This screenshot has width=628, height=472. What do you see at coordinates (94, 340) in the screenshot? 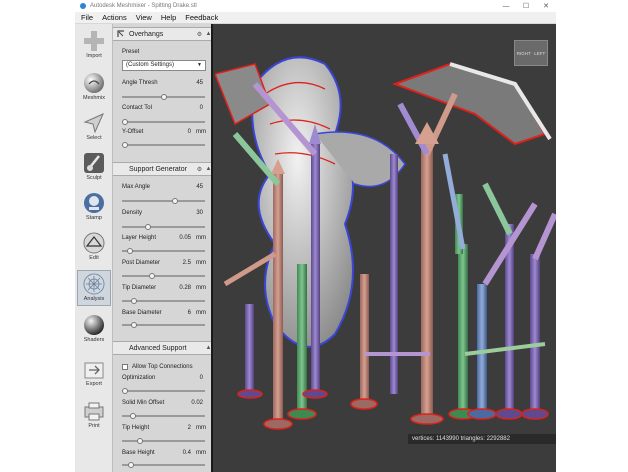
I see `tool-shaders-label: Shaders` at bounding box center [94, 340].